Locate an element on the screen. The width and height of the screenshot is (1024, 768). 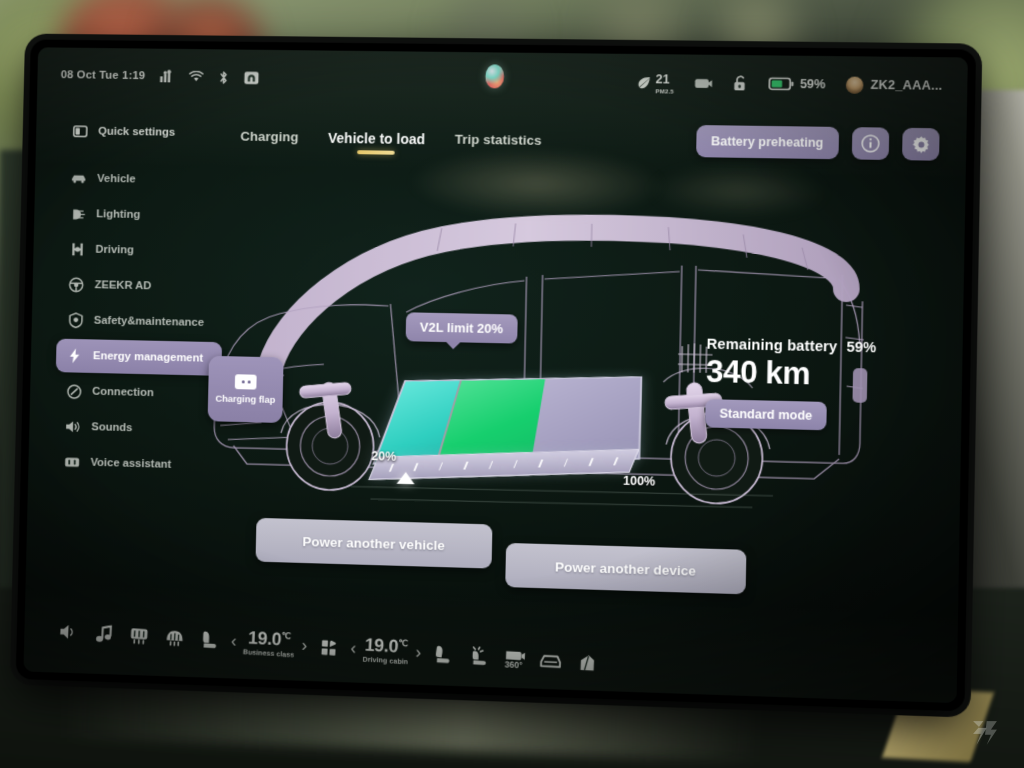
drive-mode-button: Standard mode is located at coordinates (766, 415).